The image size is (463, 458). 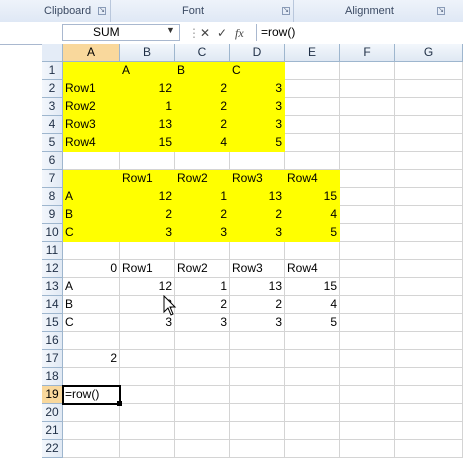 What do you see at coordinates (429, 323) in the screenshot?
I see `cell-g15` at bounding box center [429, 323].